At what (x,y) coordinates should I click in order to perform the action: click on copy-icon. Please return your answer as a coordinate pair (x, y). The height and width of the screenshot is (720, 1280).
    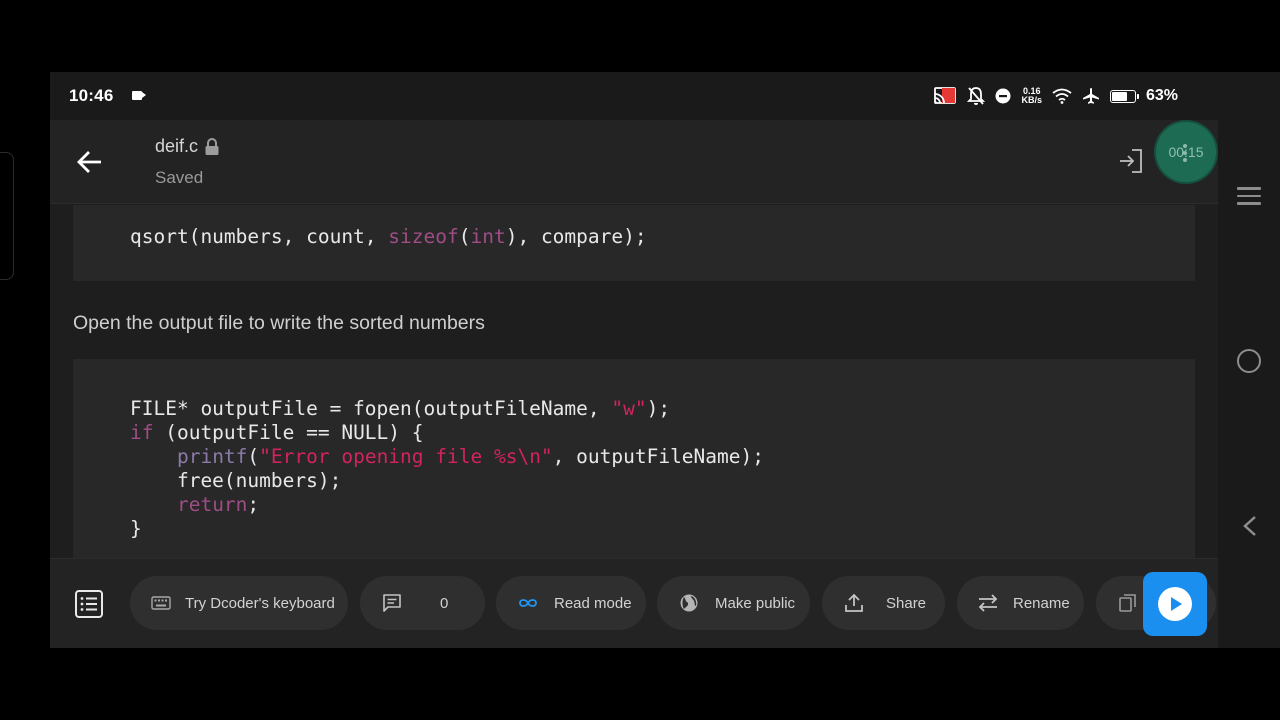
    Looking at the image, I should click on (1127, 603).